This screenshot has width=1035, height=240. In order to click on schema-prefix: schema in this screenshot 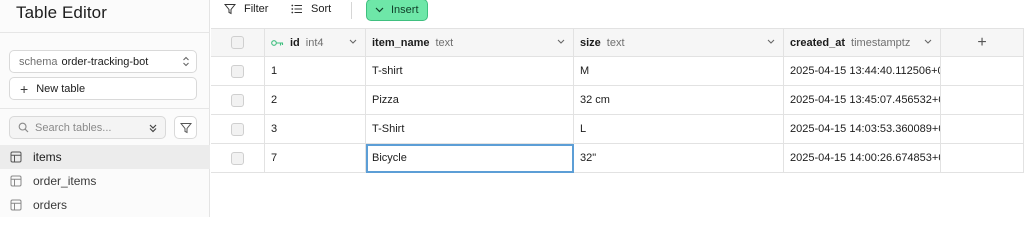, I will do `click(38, 61)`.